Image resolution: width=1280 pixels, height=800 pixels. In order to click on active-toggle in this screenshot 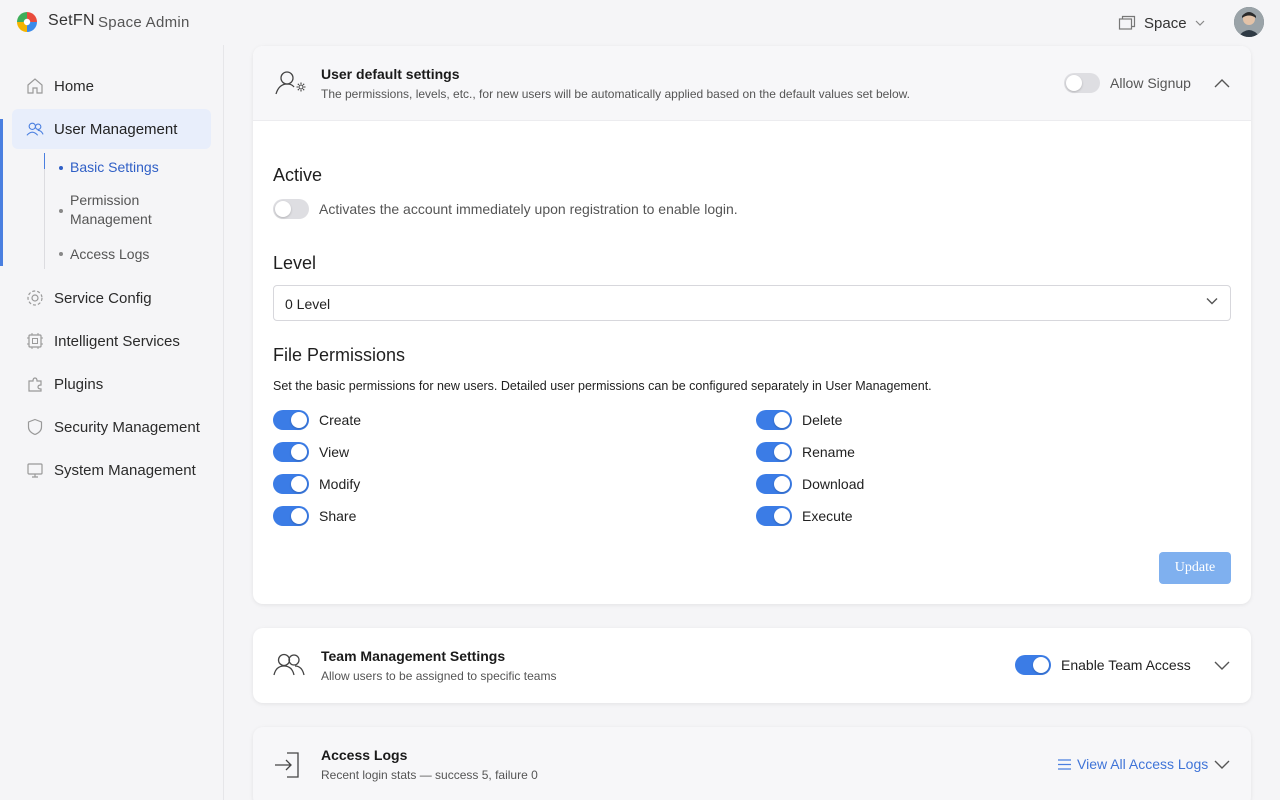, I will do `click(291, 209)`.